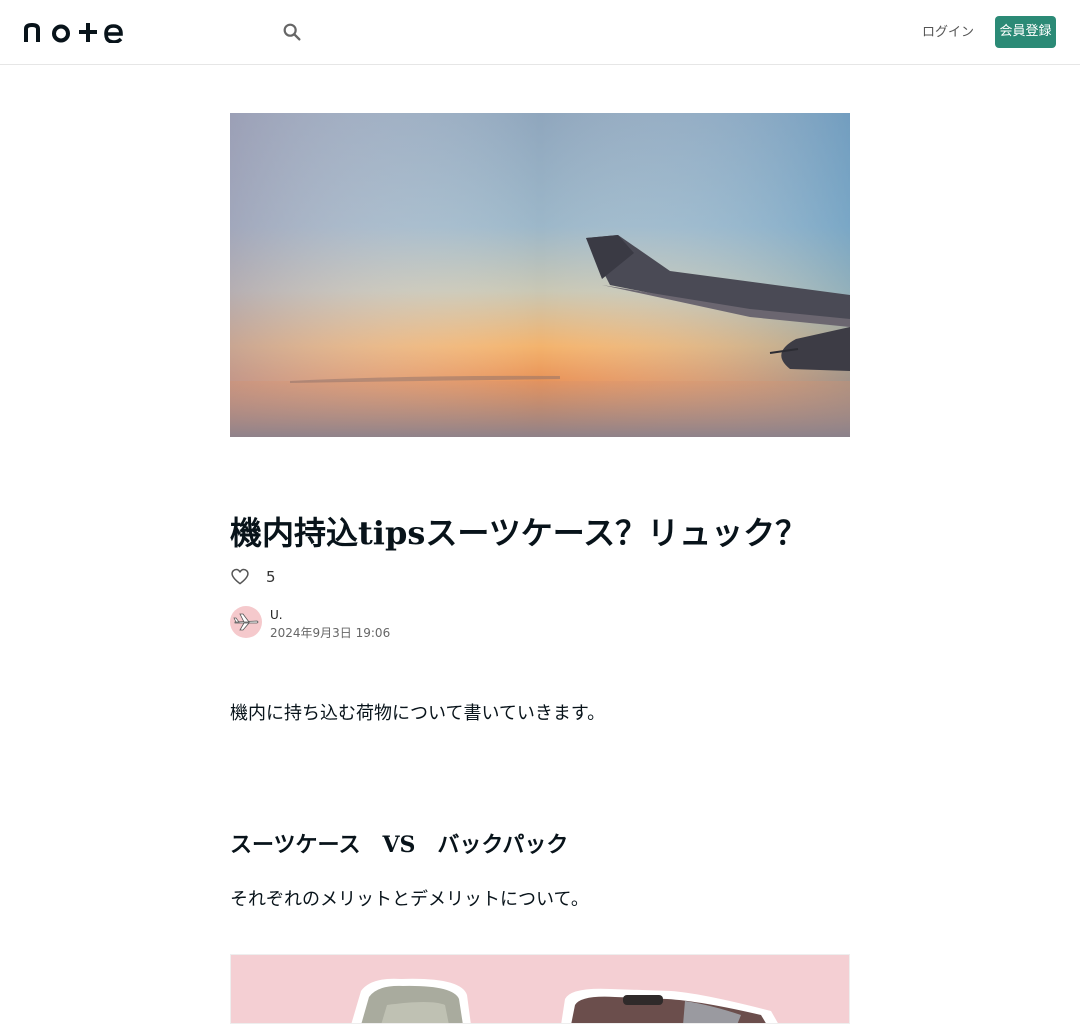 The width and height of the screenshot is (1080, 1024). What do you see at coordinates (1025, 32) in the screenshot?
I see `register-button: 会員登録` at bounding box center [1025, 32].